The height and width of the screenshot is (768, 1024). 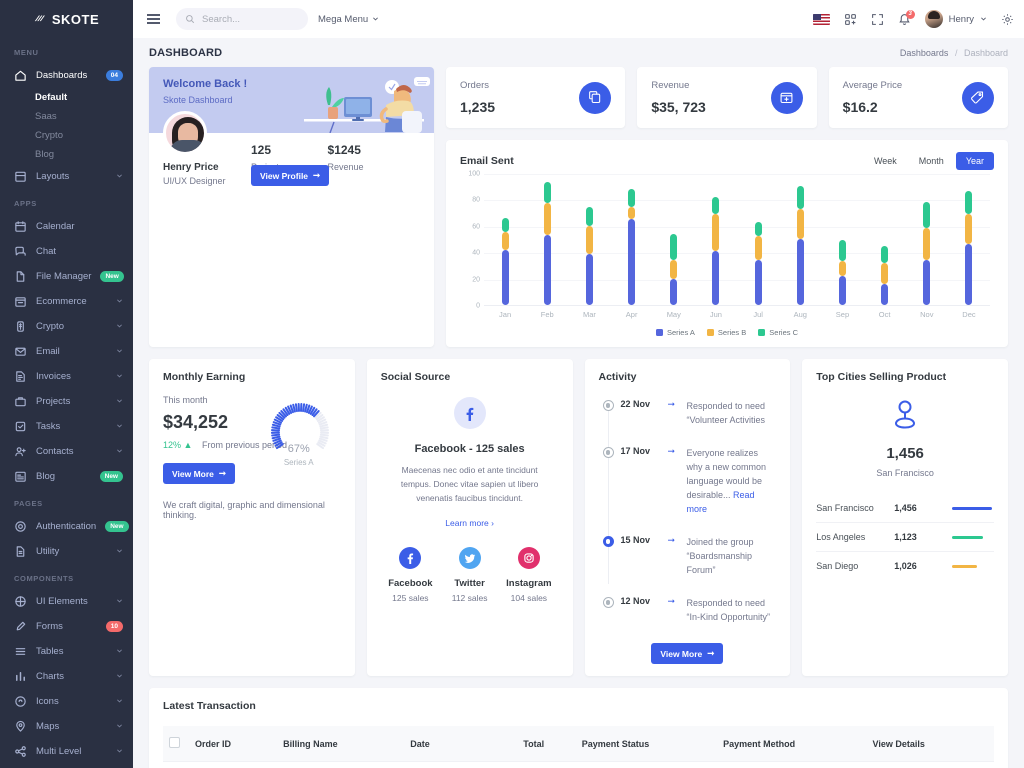 I want to click on sidebar-subitem-default: Default, so click(x=66, y=97).